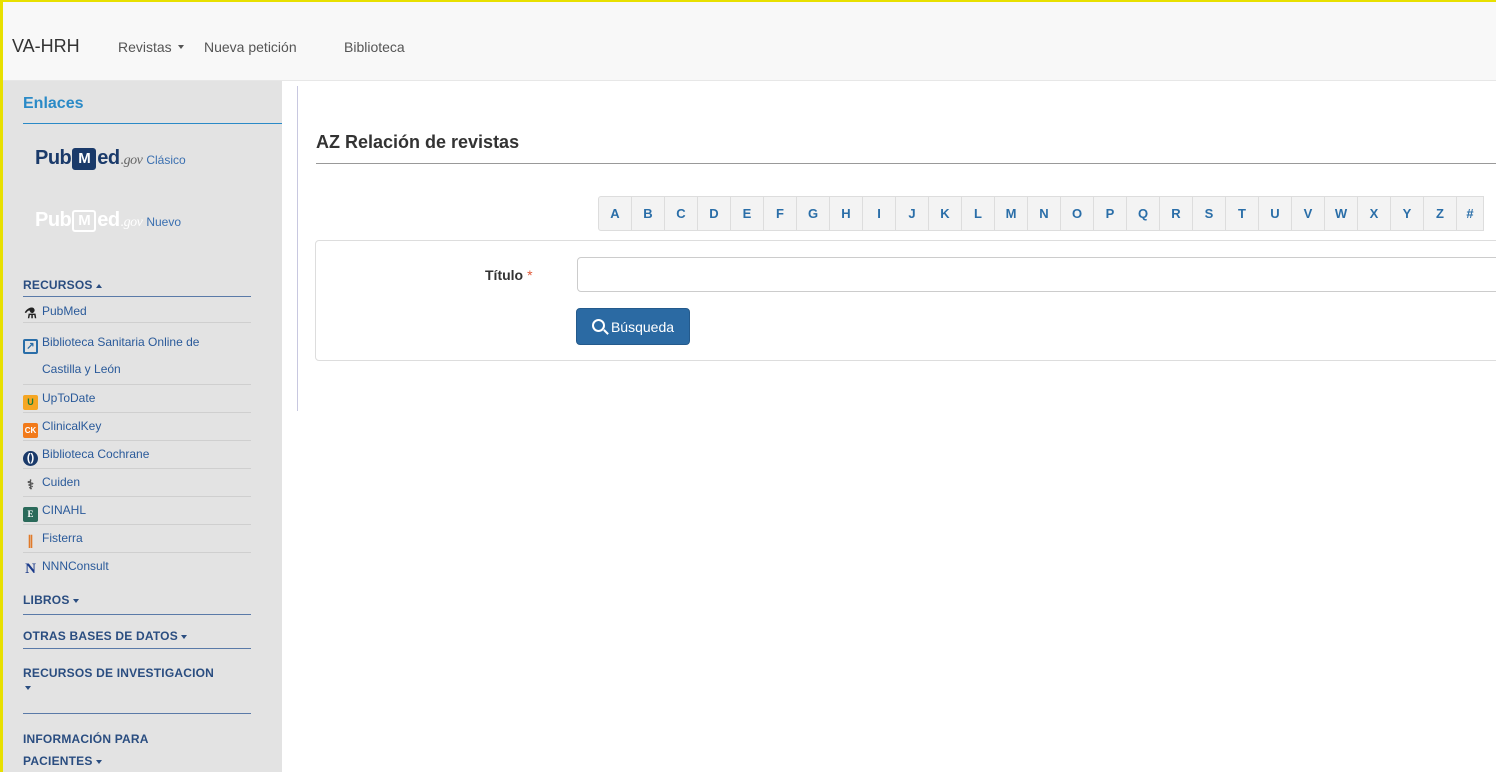  What do you see at coordinates (1440, 213) in the screenshot?
I see `alpha-letter-z: Z` at bounding box center [1440, 213].